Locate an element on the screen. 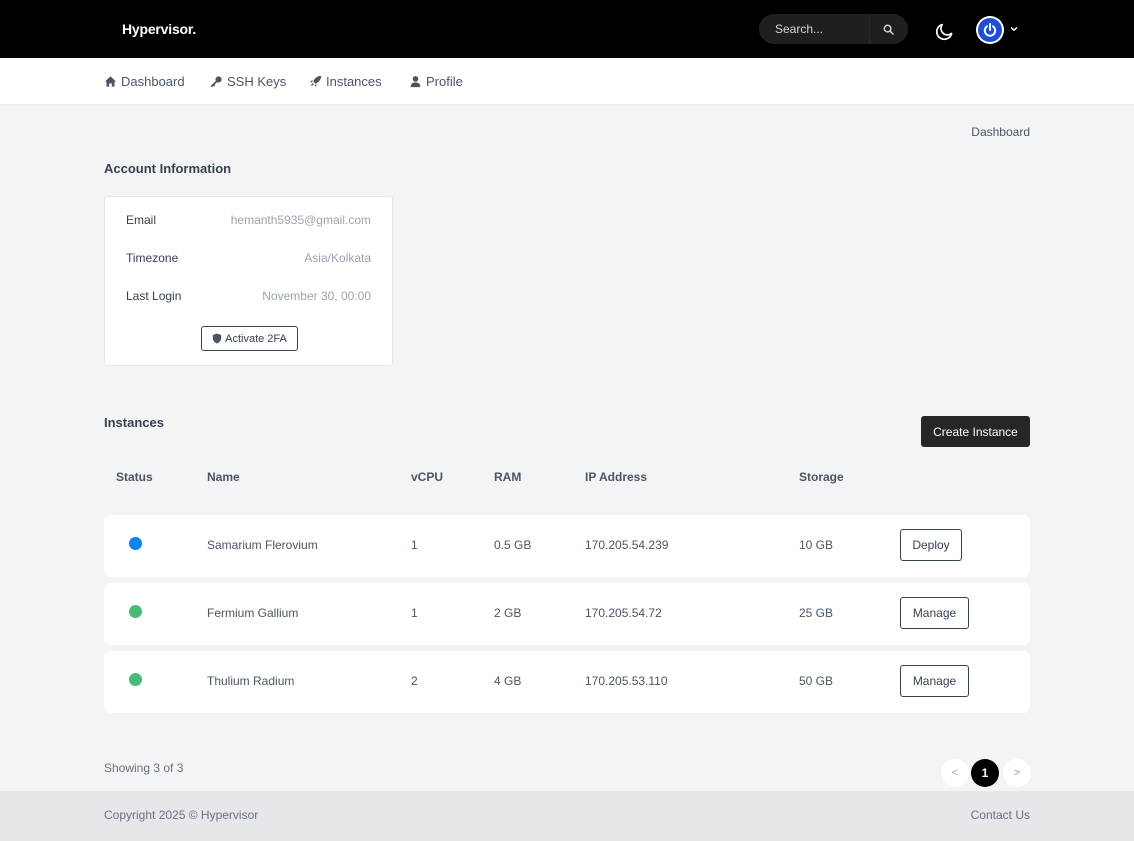 This screenshot has width=1134, height=841. nav-label: Instances is located at coordinates (354, 81).